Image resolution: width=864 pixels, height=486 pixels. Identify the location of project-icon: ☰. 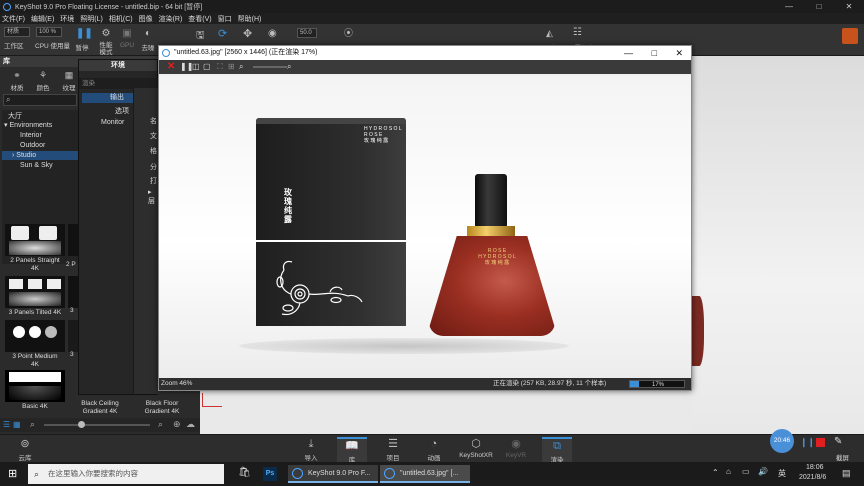
(393, 444).